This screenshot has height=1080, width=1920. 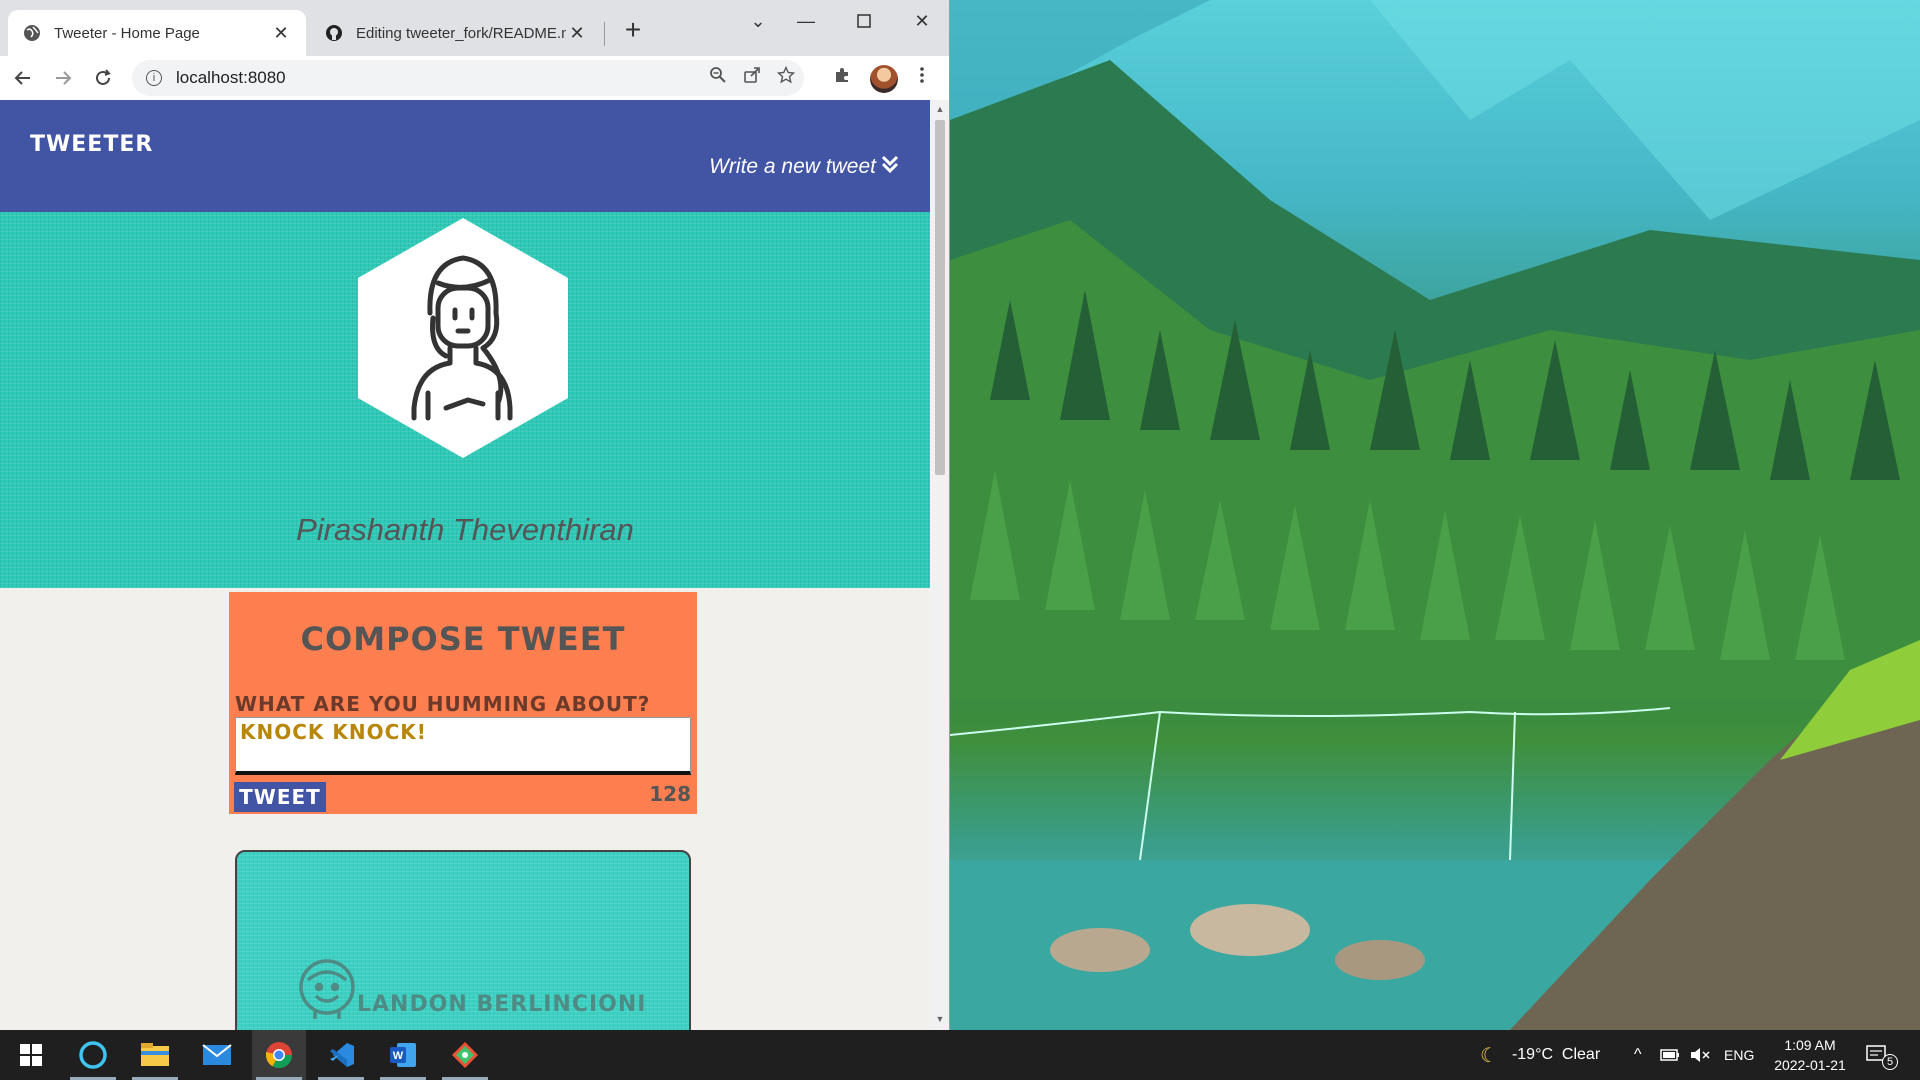 I want to click on tab-title: Editing tweeter_fork/README.m, so click(x=461, y=33).